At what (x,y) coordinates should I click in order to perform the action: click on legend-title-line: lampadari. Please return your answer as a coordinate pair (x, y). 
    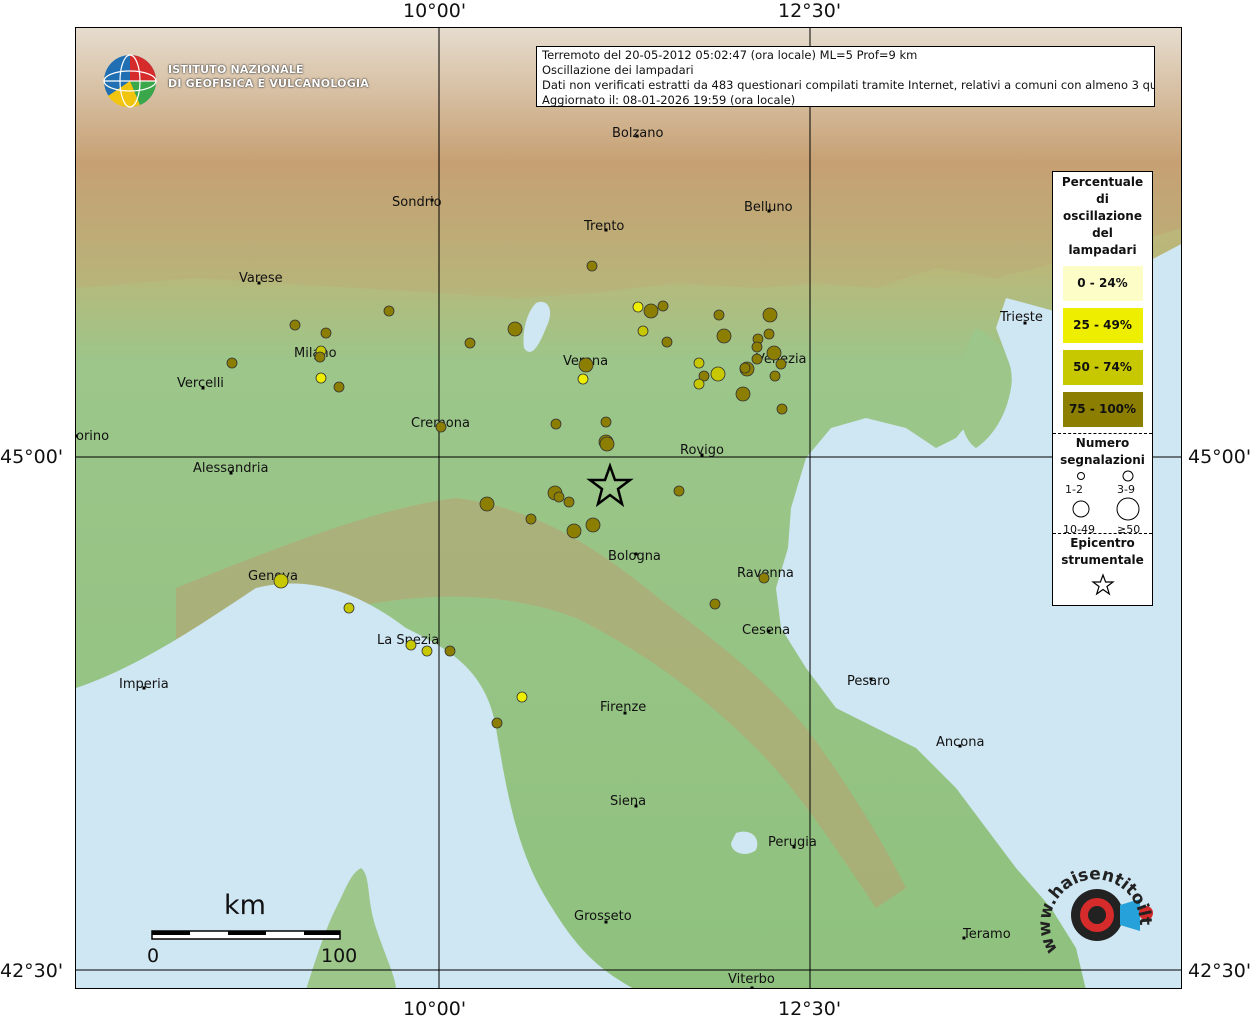
    Looking at the image, I should click on (1102, 250).